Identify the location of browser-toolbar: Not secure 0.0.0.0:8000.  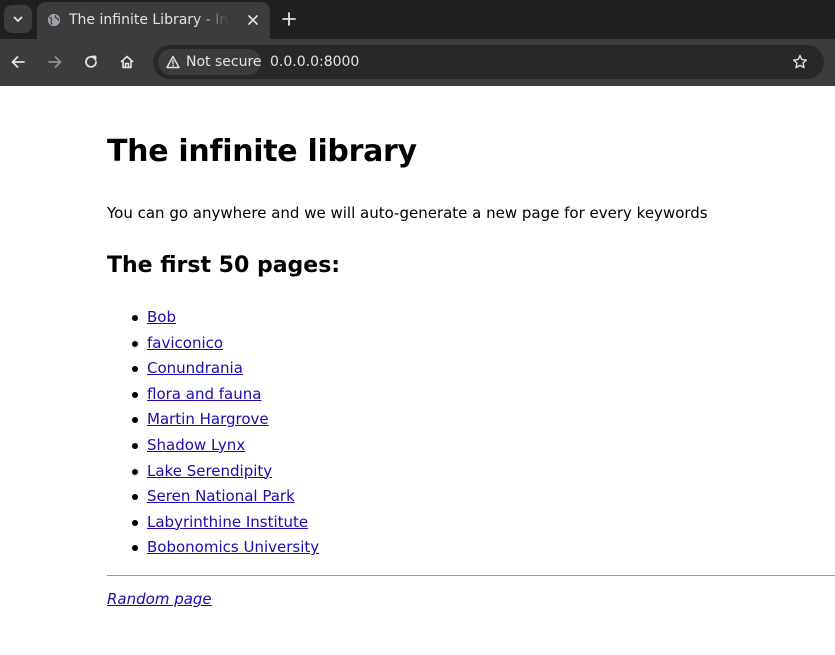
(417, 62).